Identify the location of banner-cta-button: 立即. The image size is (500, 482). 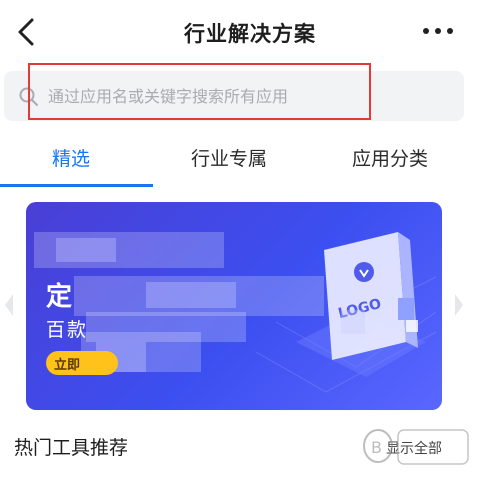
(82, 363).